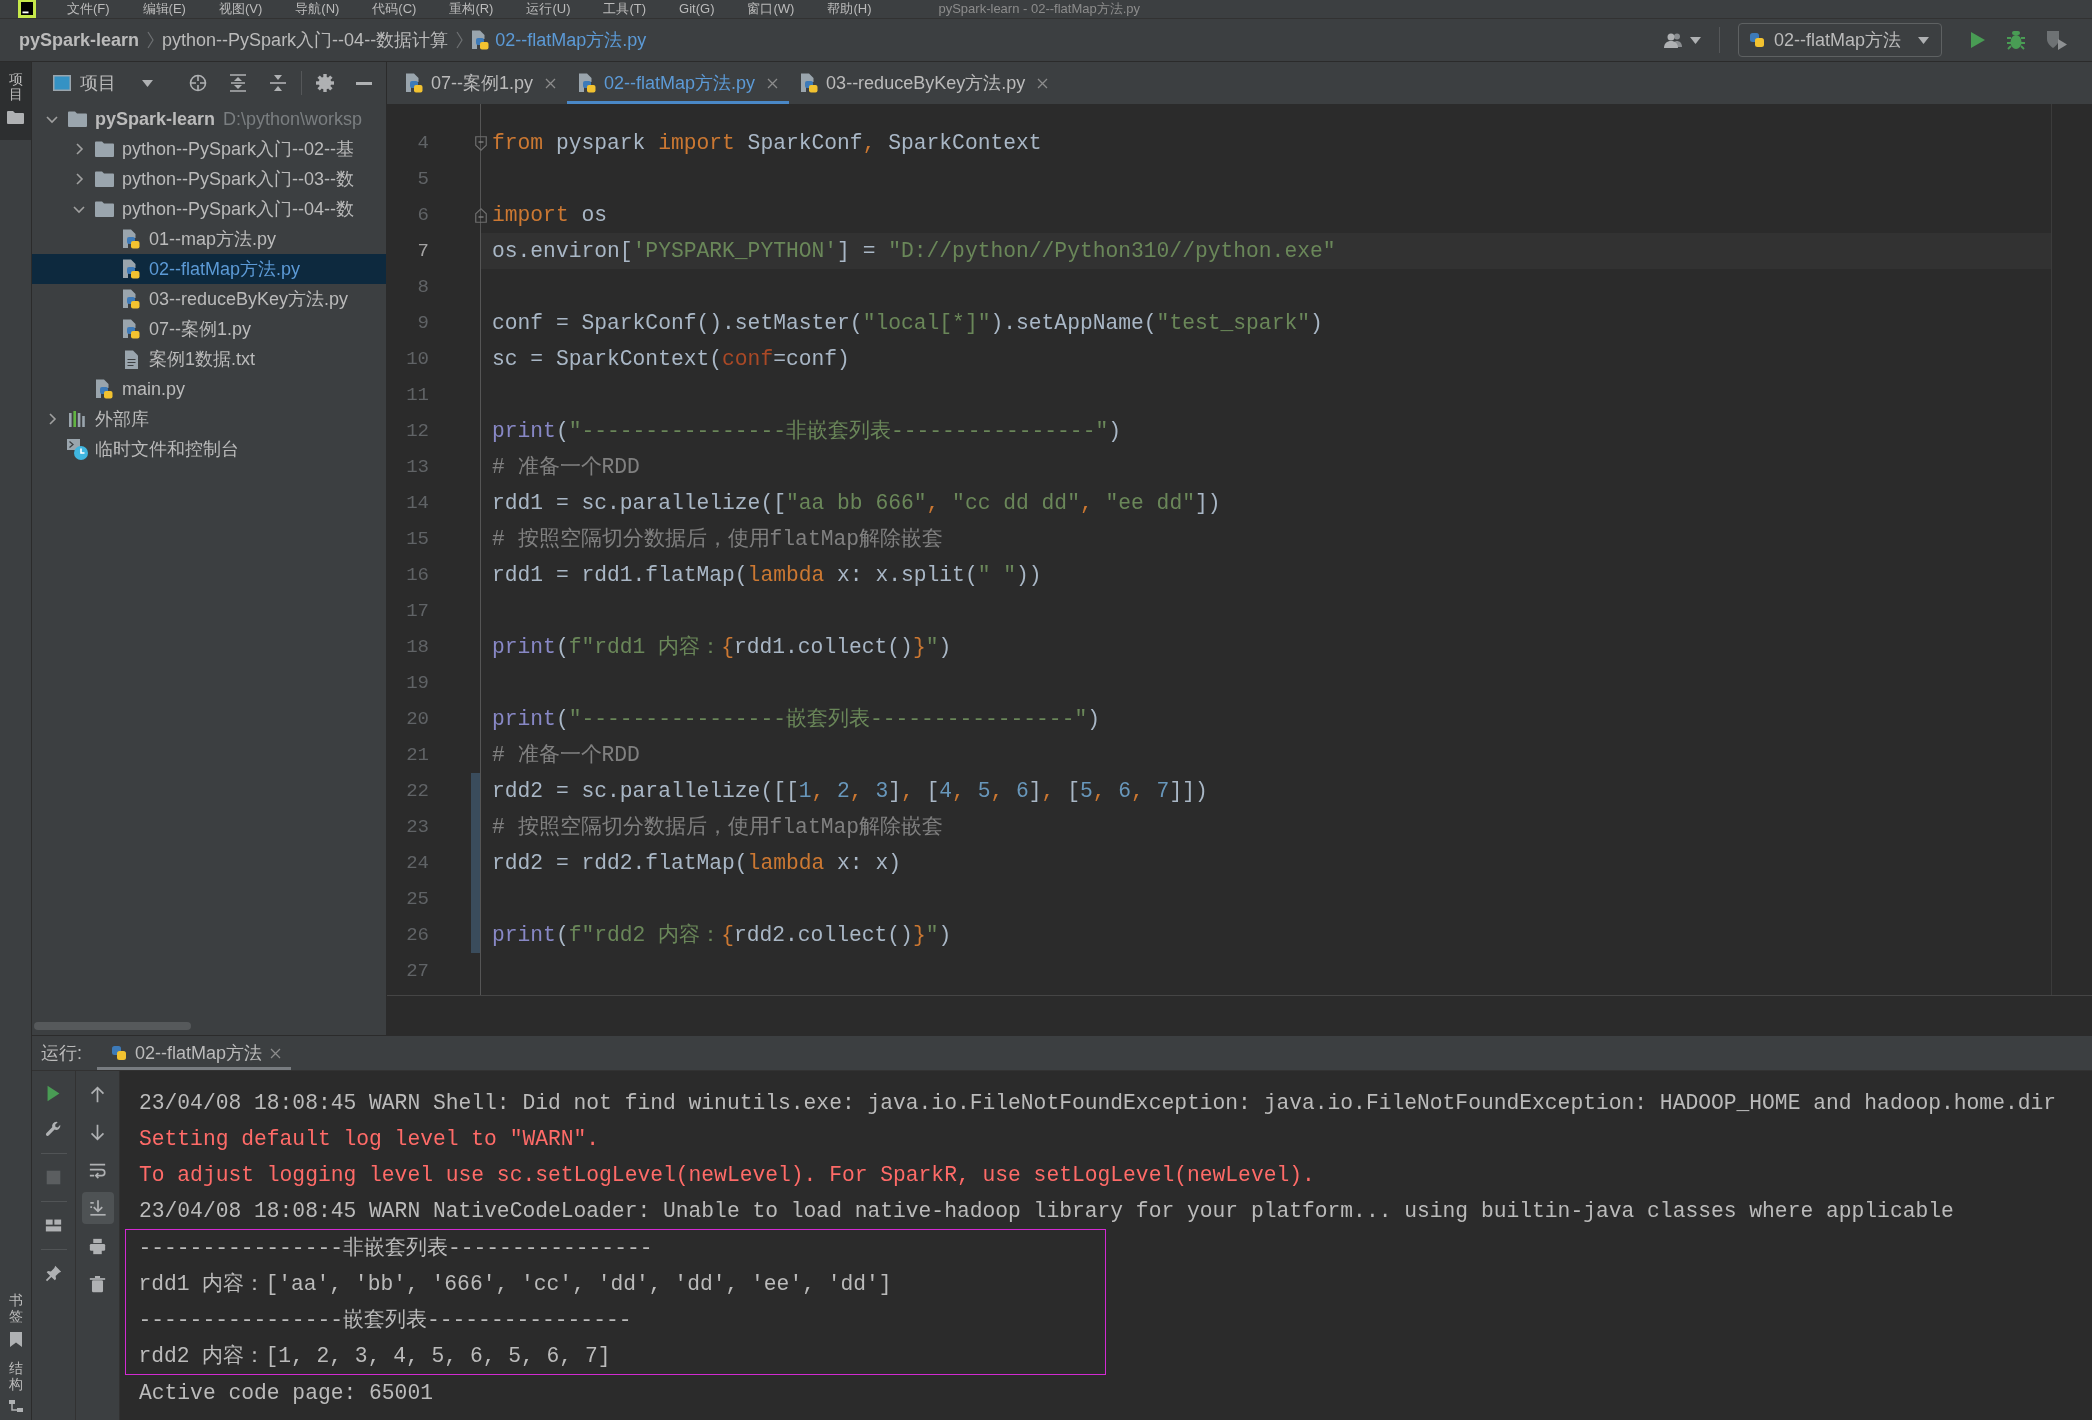  Describe the element at coordinates (370, 1139) in the screenshot. I see `console-line: Setting default log level to "WARN".` at that location.